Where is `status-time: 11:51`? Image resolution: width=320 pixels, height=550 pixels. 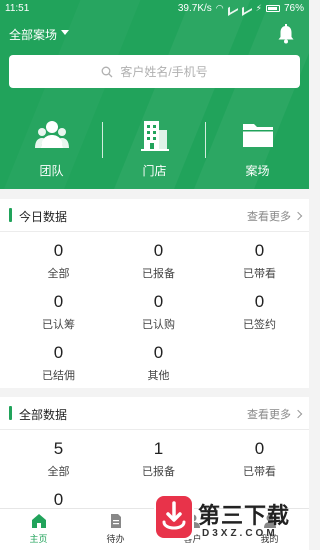 status-time: 11:51 is located at coordinates (17, 8).